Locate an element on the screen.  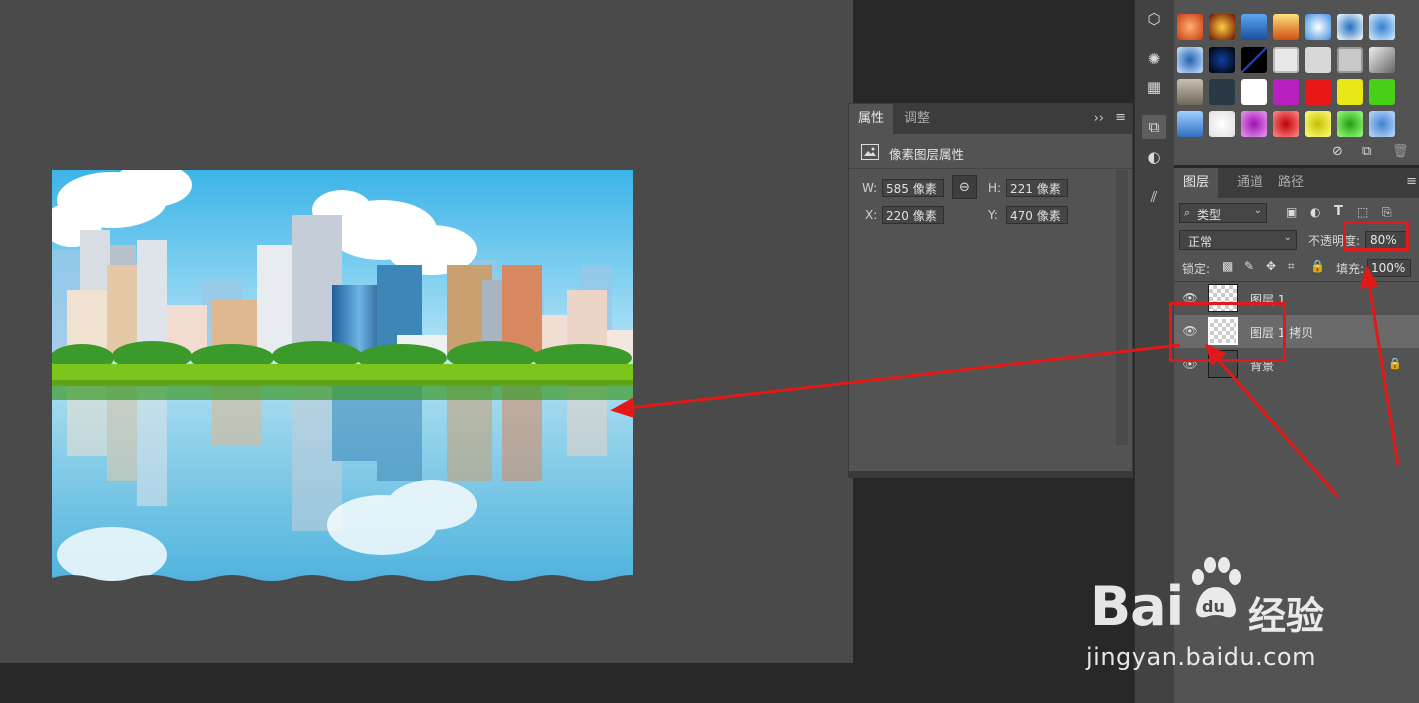
new-style-icon: ⧉ is located at coordinates (1366, 151).